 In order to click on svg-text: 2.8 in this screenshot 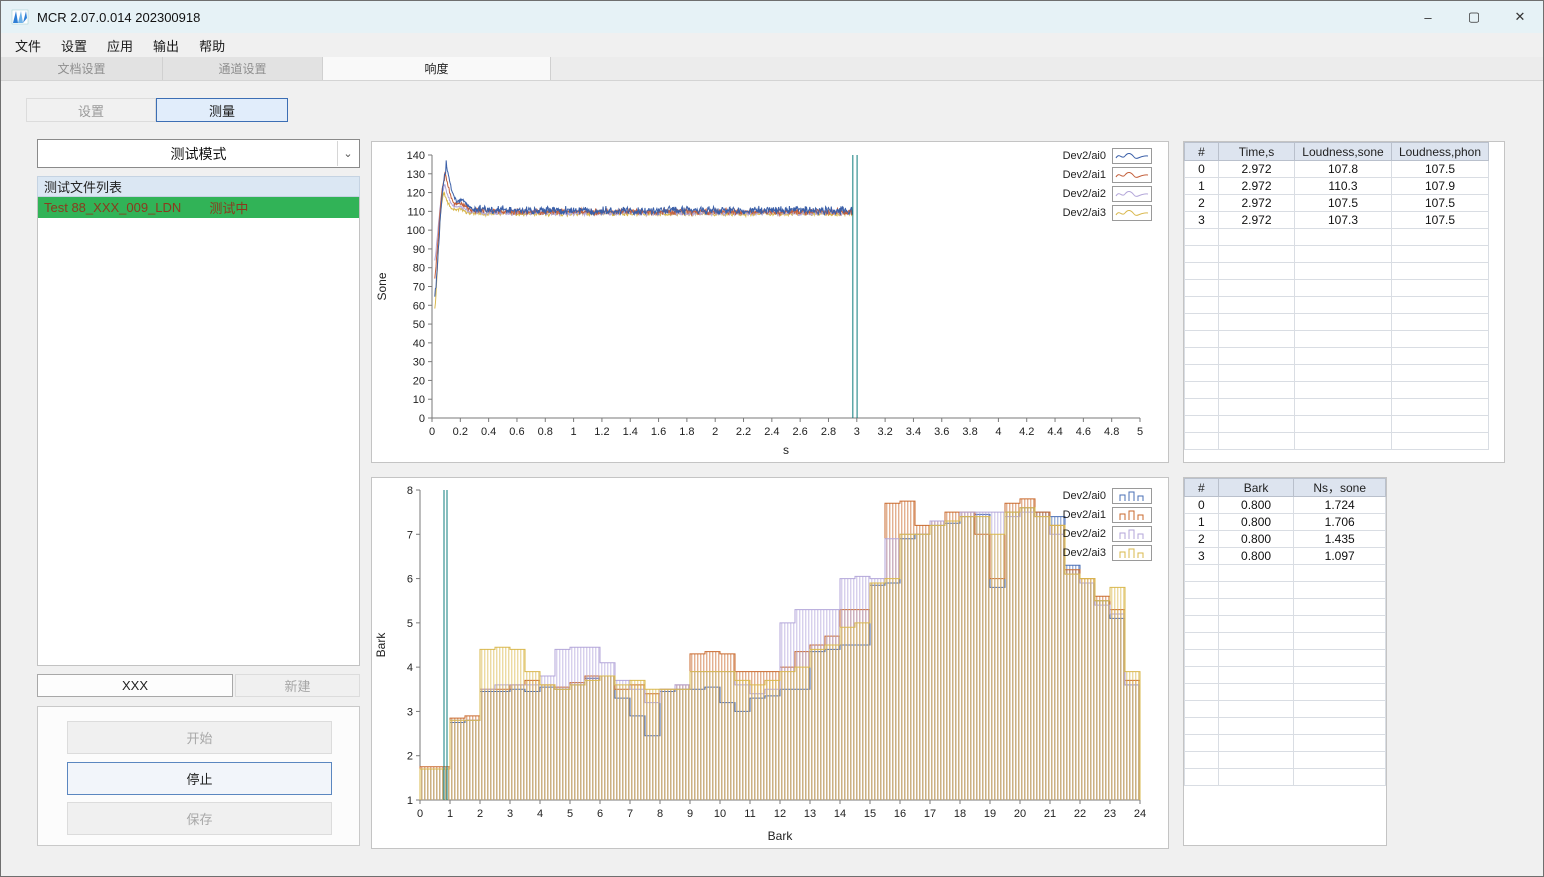, I will do `click(828, 432)`.